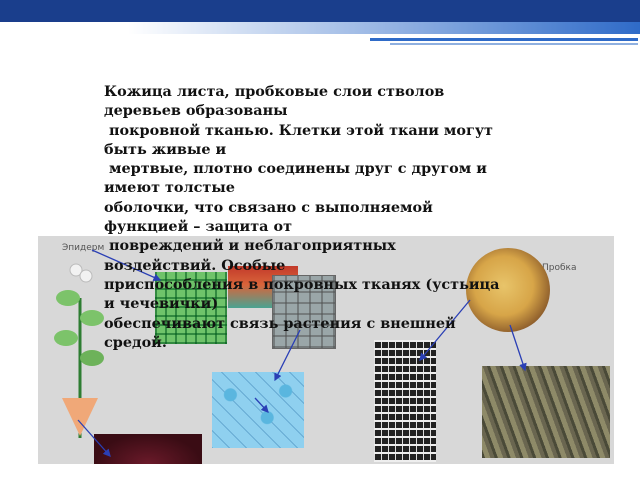 Image resolution: width=640 pixels, height=480 pixels. What do you see at coordinates (274, 91) in the screenshot?
I see `text-line: Кожица листа, пробковые слои стволов` at bounding box center [274, 91].